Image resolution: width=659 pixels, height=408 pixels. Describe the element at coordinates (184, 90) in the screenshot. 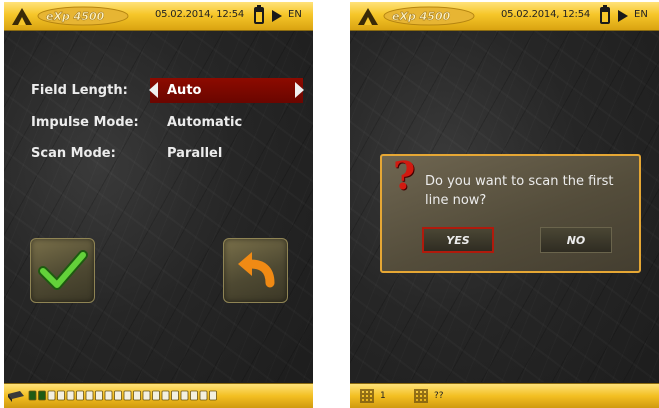

I see `field-length-value: Auto` at that location.